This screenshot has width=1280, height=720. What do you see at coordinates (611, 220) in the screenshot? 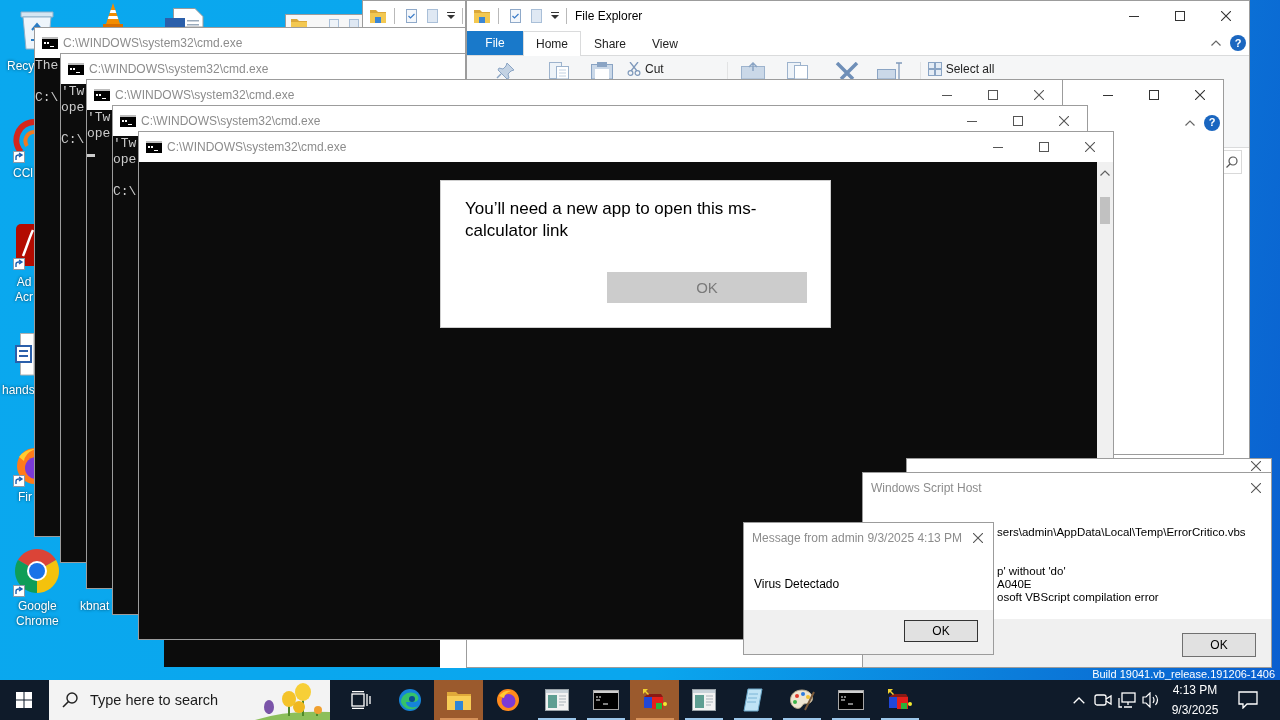
I see `dialog-message: You’ll need a new app to open this ms-calculator link` at bounding box center [611, 220].